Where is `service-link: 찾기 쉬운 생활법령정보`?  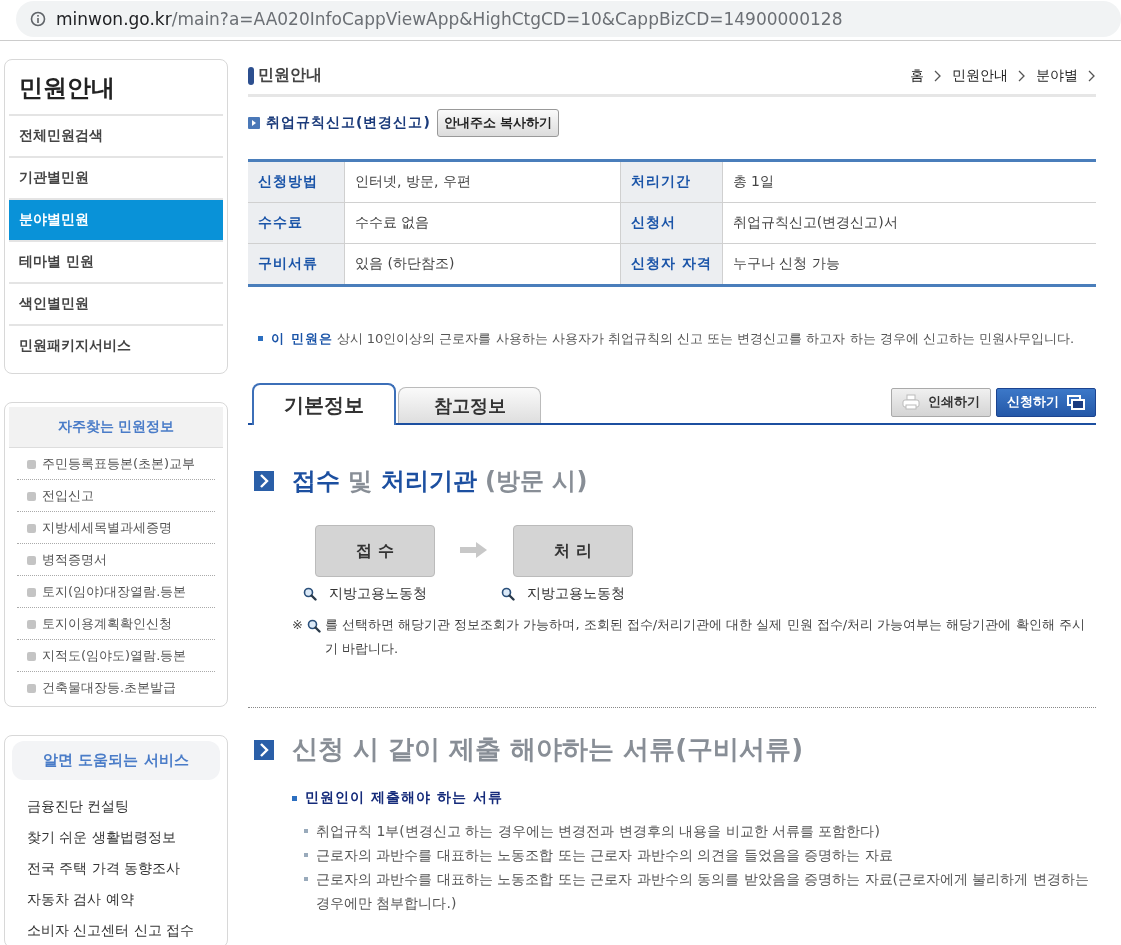 service-link: 찾기 쉬운 생활법령정보 is located at coordinates (116, 838).